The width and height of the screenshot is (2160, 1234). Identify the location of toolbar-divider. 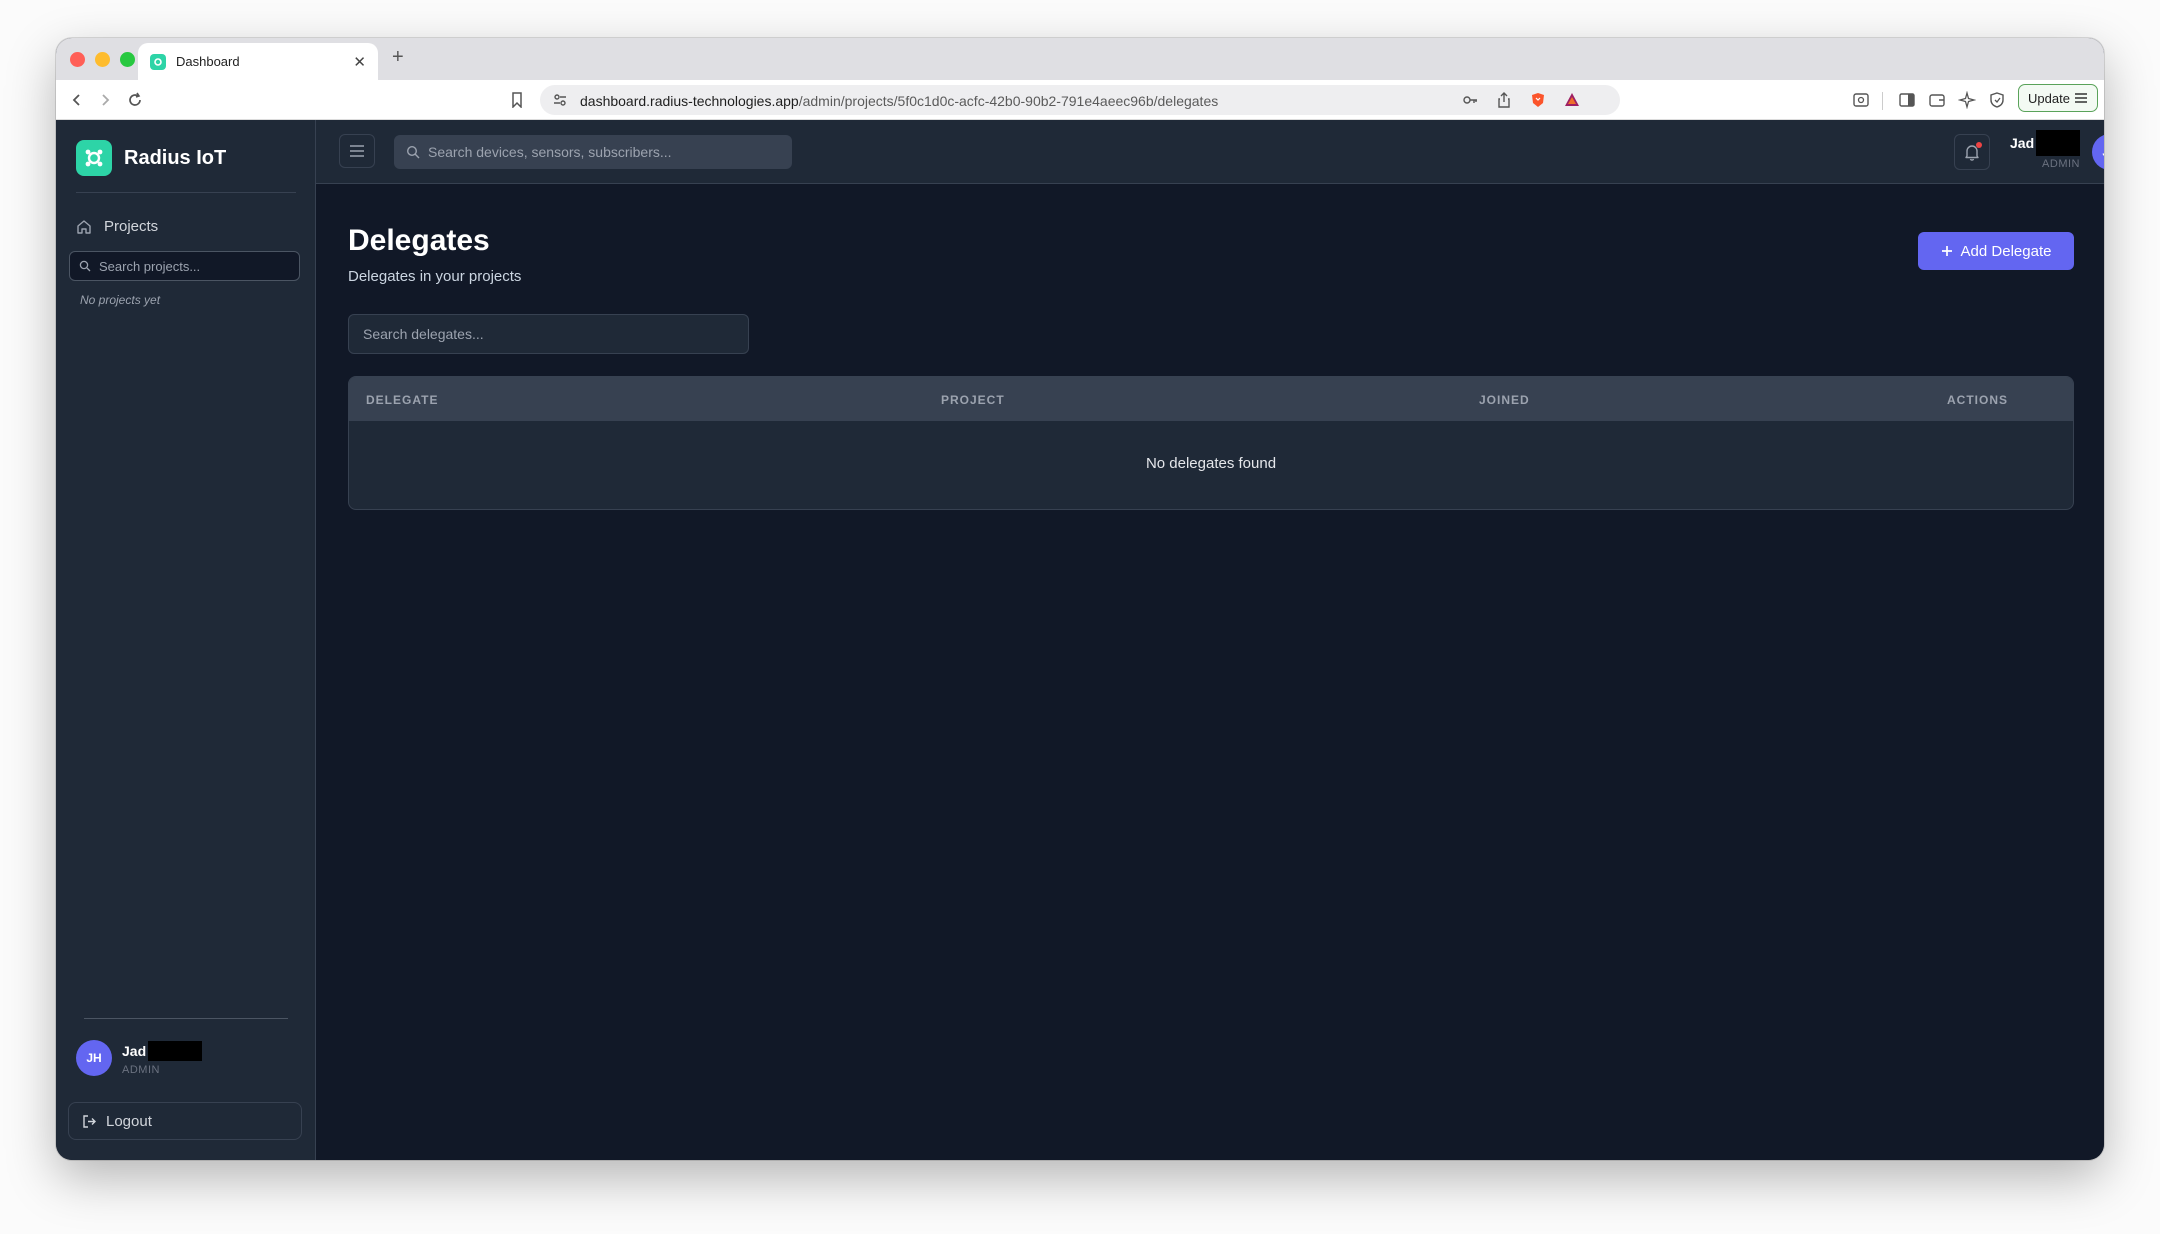
(1882, 101).